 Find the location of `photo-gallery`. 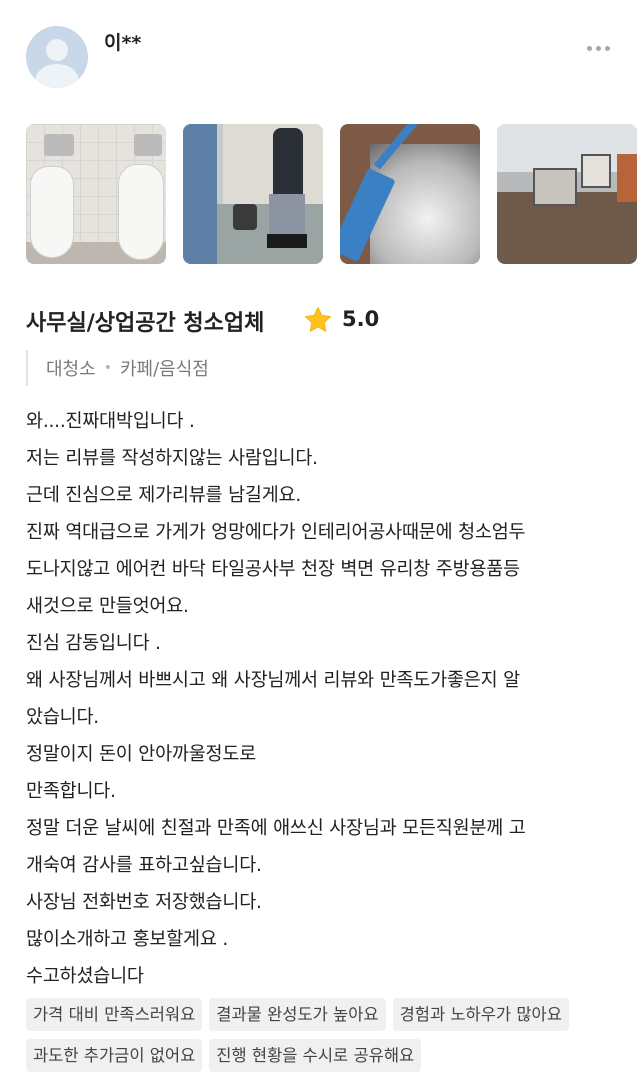

photo-gallery is located at coordinates (331, 194).